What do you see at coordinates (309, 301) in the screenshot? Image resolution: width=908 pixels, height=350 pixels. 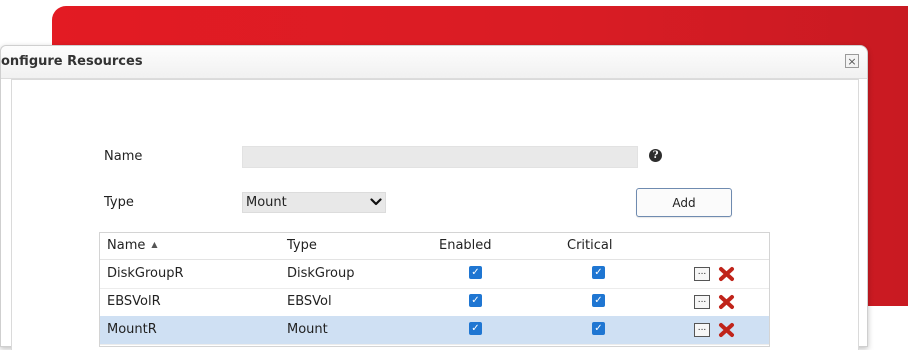 I see `cell-type: EBSVol` at bounding box center [309, 301].